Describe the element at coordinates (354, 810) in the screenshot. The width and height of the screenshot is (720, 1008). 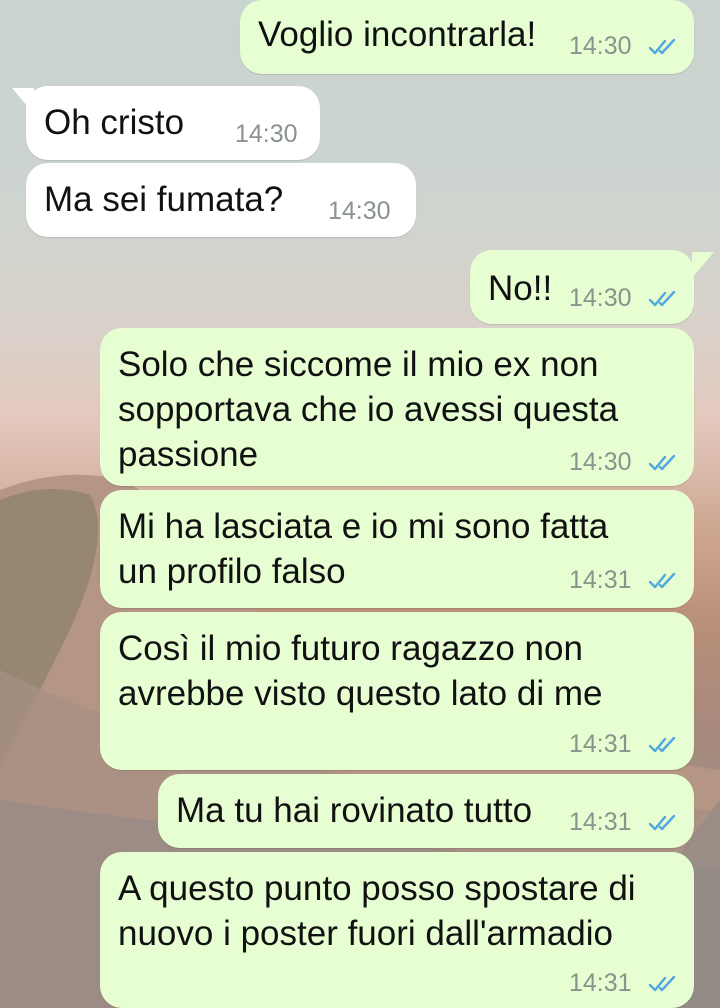
I see `message-text: Ma tu hai rovinato tutto` at that location.